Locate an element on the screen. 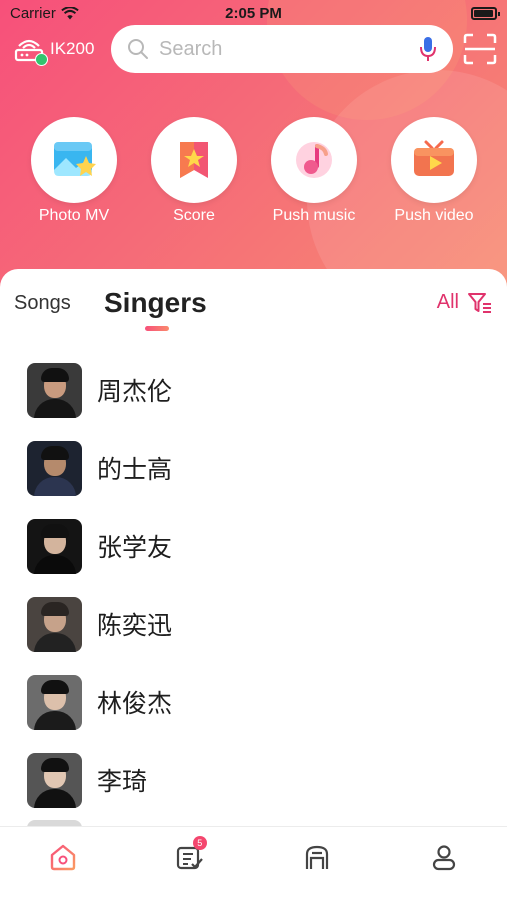  shortcut-row: Photo MV Score Push music Push video is located at coordinates (253, 171).